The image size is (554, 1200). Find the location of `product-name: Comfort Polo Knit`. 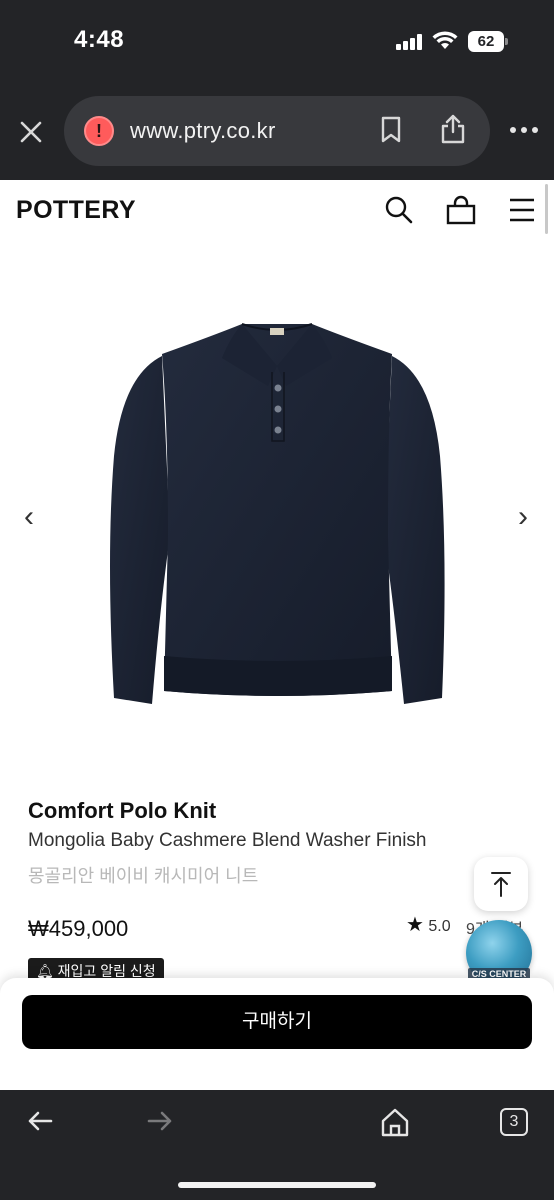

product-name: Comfort Polo Knit is located at coordinates (122, 810).